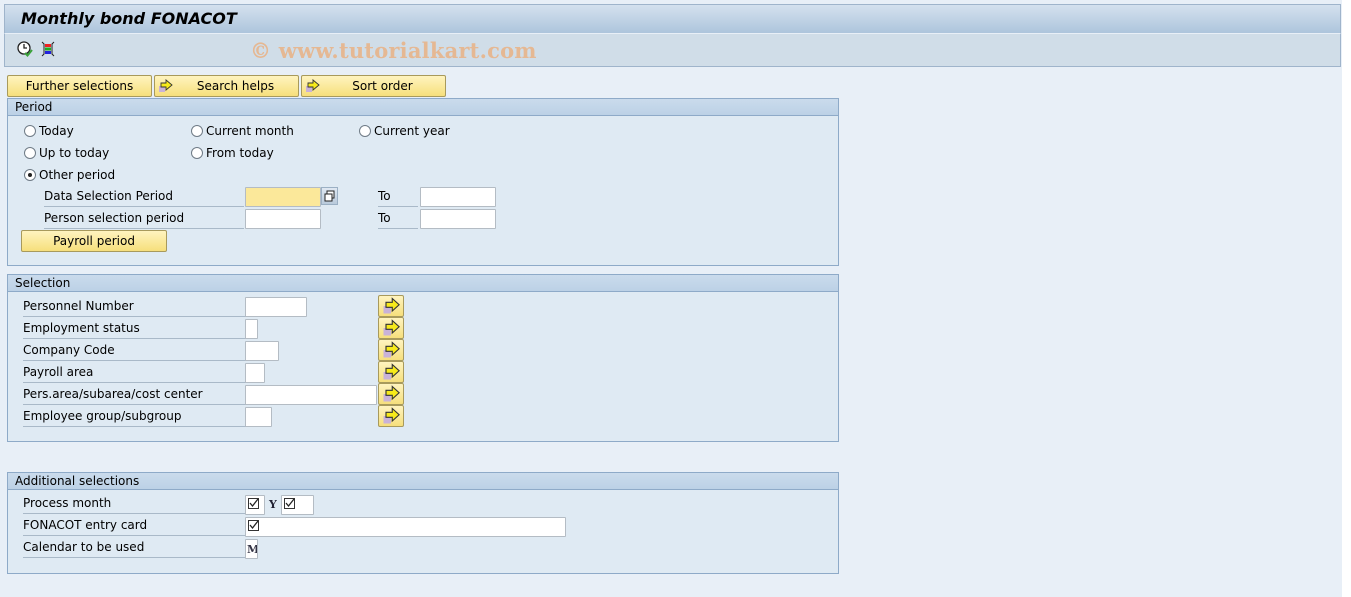  Describe the element at coordinates (458, 219) in the screenshot. I see `person-selection-to-input` at that location.